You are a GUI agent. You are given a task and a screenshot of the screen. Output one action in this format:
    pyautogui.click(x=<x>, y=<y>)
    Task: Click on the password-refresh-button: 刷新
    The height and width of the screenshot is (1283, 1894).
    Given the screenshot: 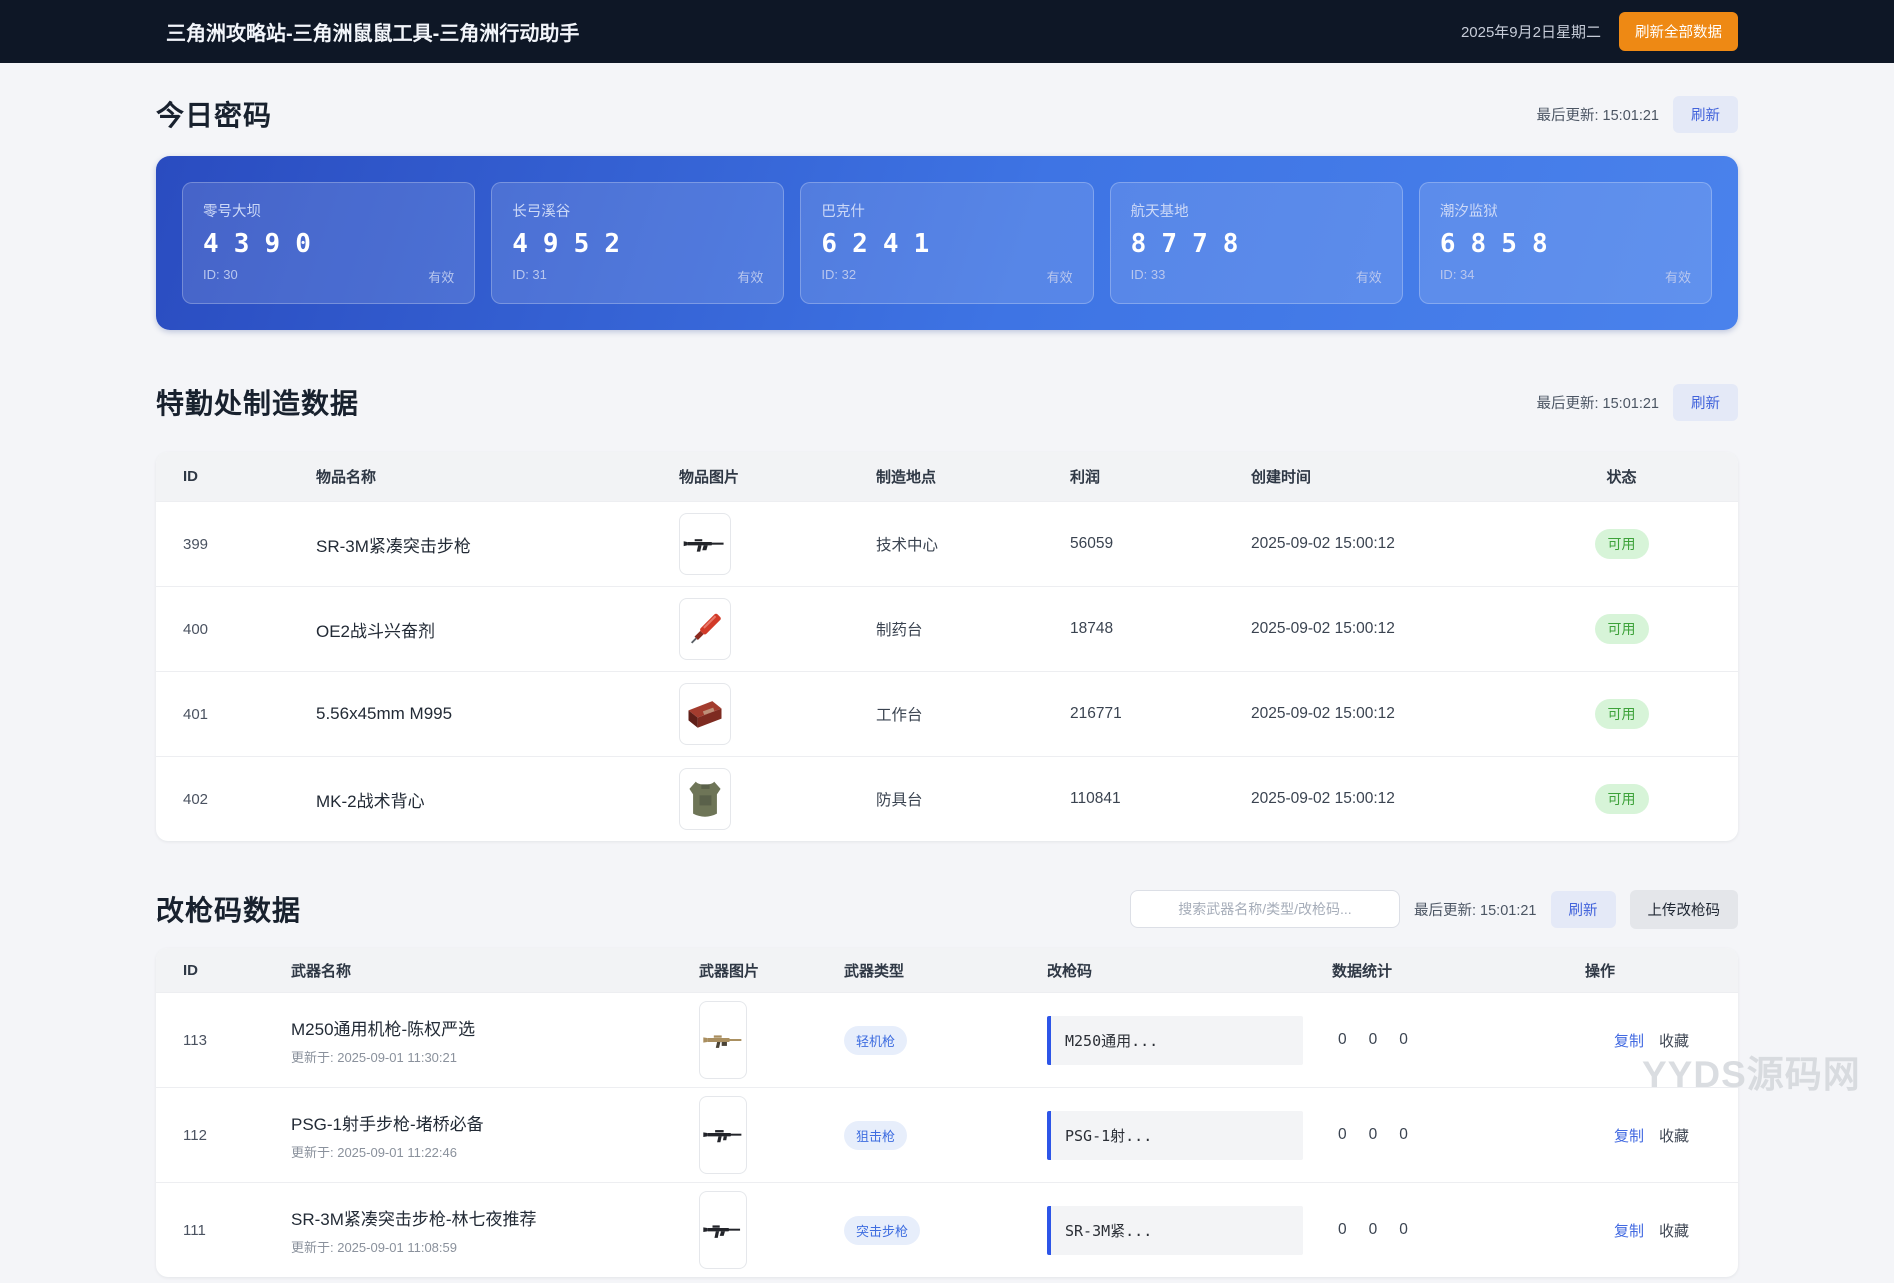 What is the action you would take?
    pyautogui.click(x=1705, y=114)
    